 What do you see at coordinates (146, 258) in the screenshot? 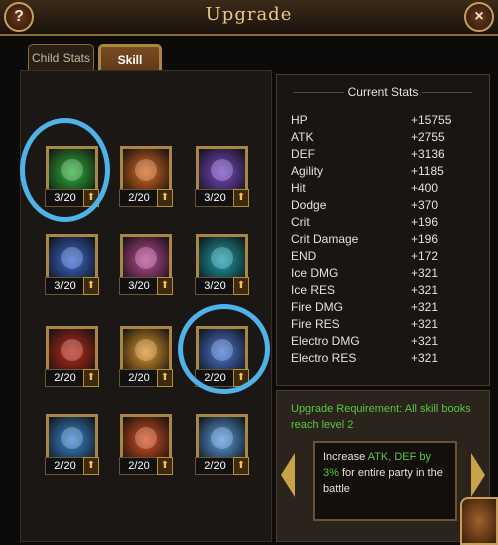
I see `pink-skull-icon` at bounding box center [146, 258].